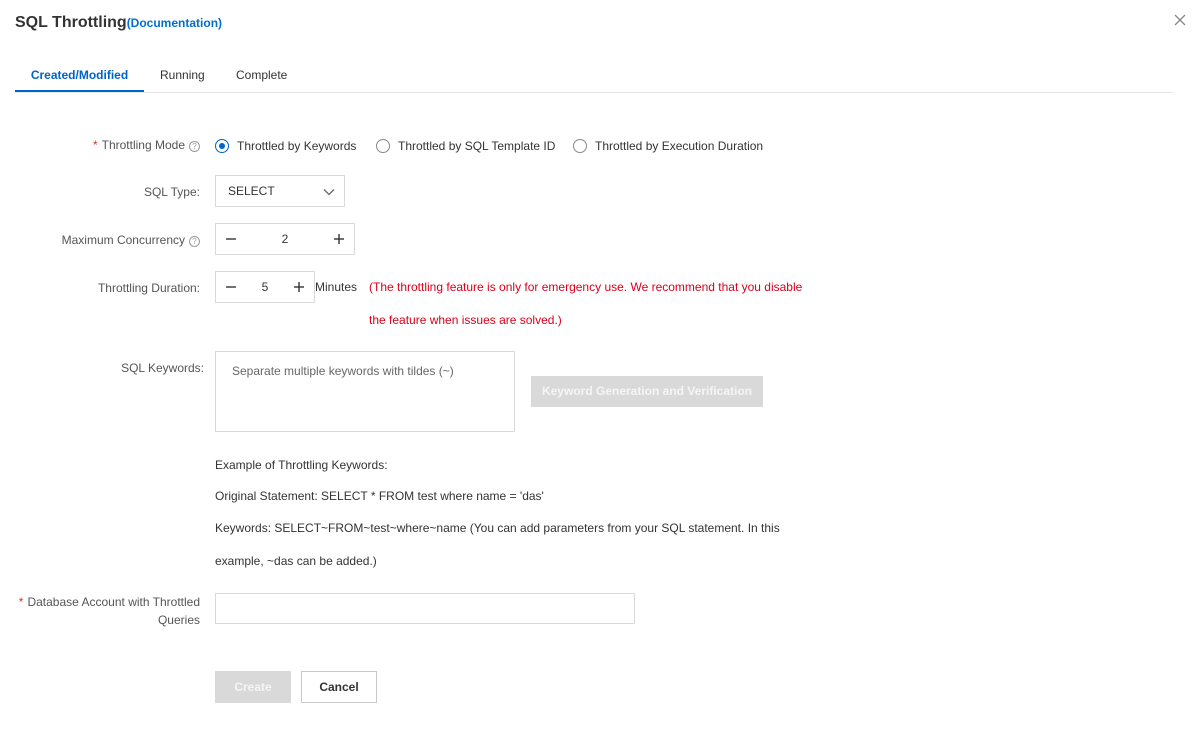  I want to click on max-concurrency-label: Maximum Concurrency?, so click(105, 240).